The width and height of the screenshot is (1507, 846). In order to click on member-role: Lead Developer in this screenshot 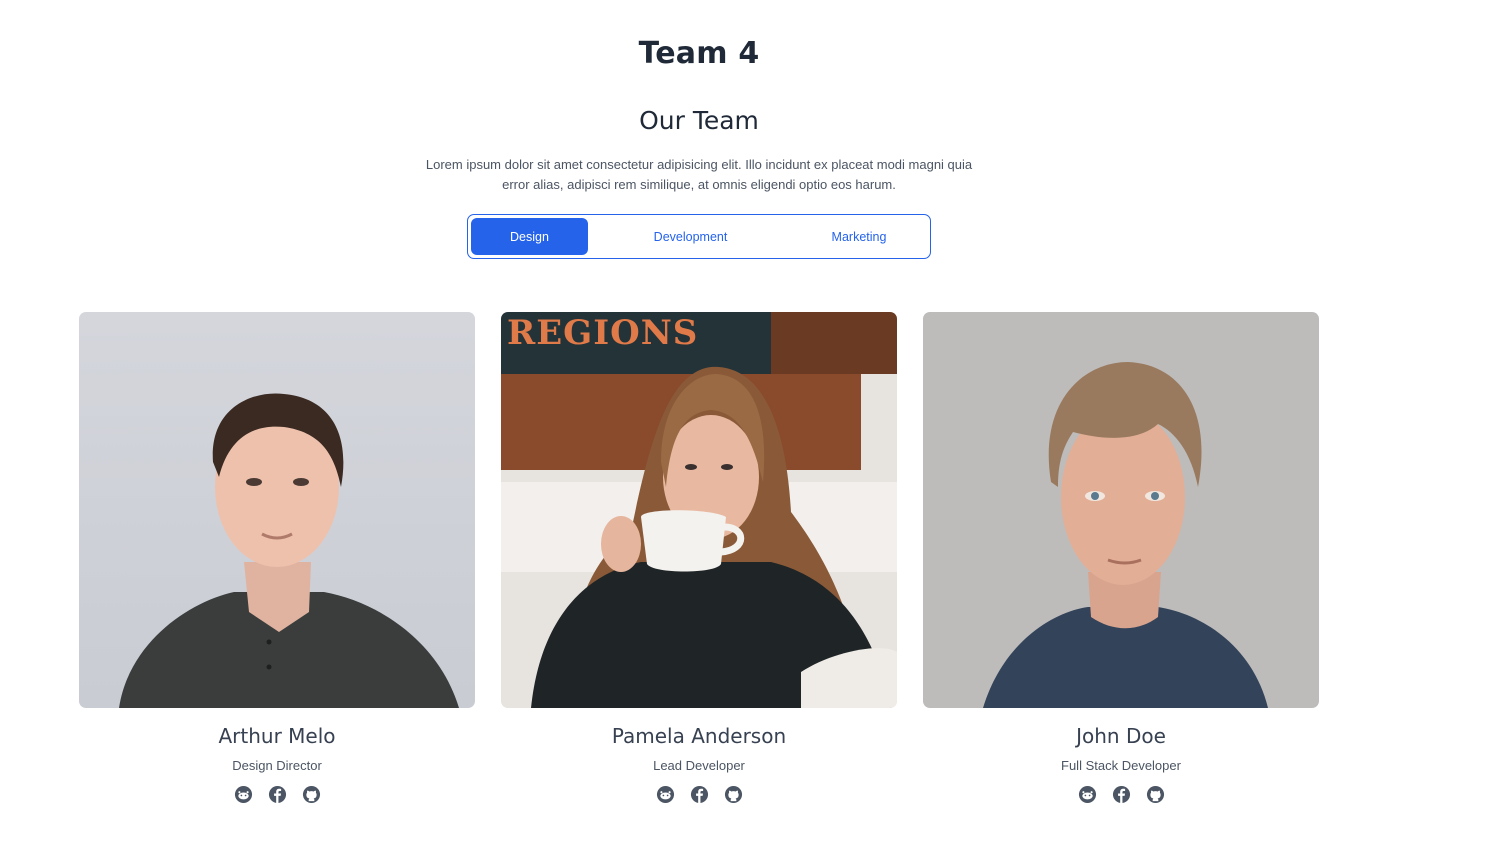, I will do `click(699, 765)`.